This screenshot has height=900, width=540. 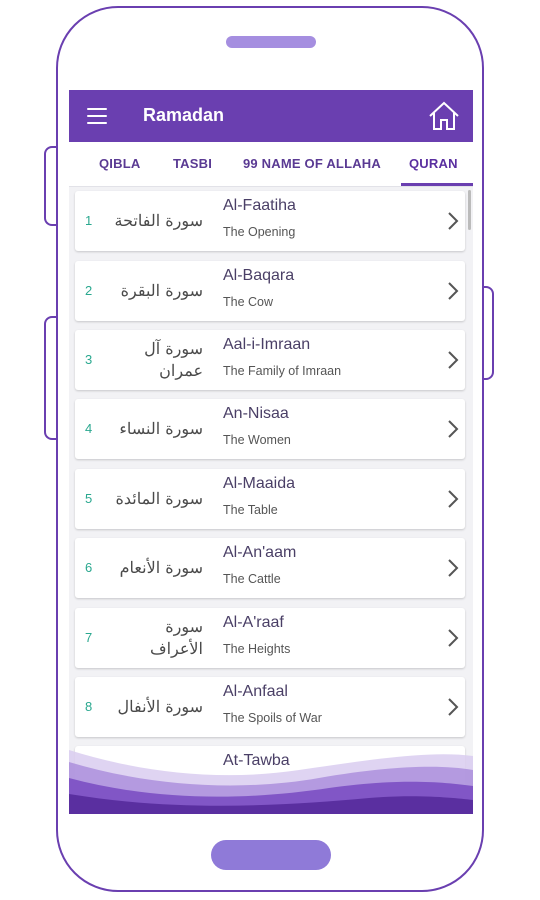 I want to click on app-bar: Ramadan, so click(x=271, y=116).